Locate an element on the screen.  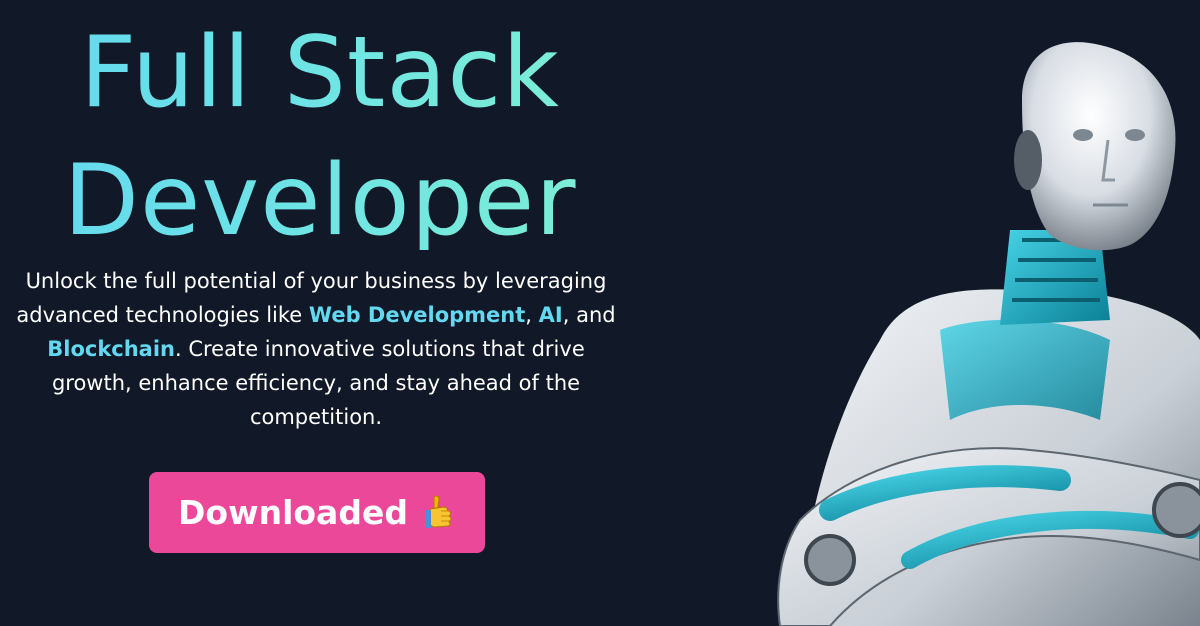
description-separator-2: , and is located at coordinates (589, 315).